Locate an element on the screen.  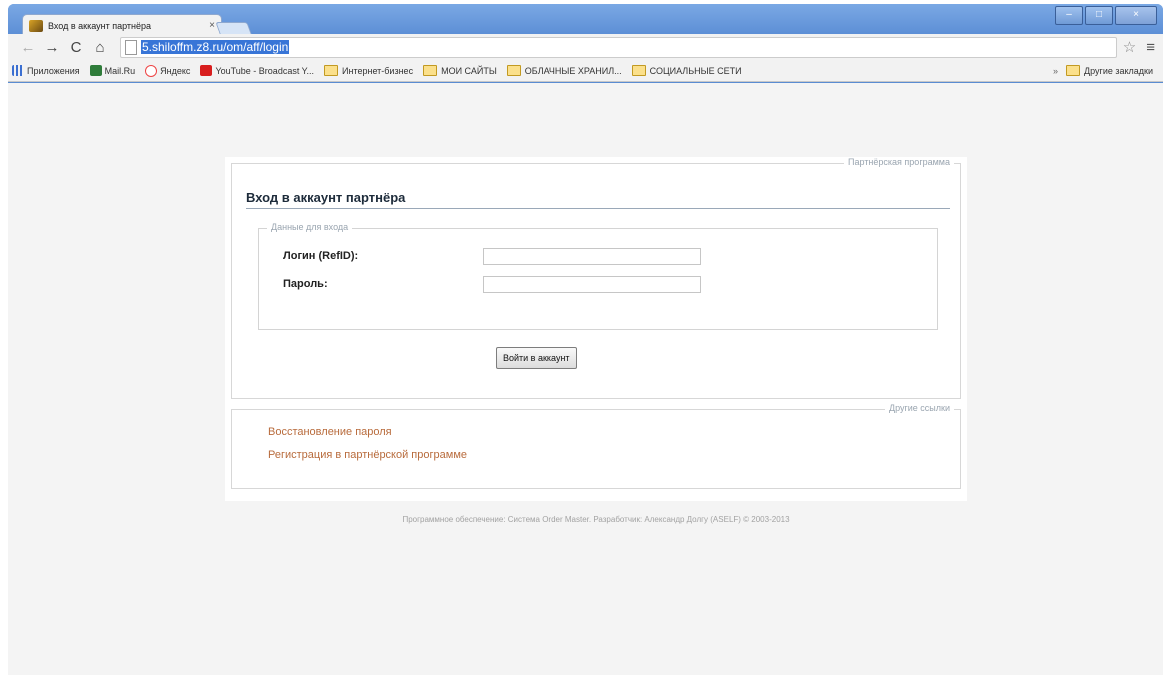
reload-icon: C is located at coordinates (76, 47).